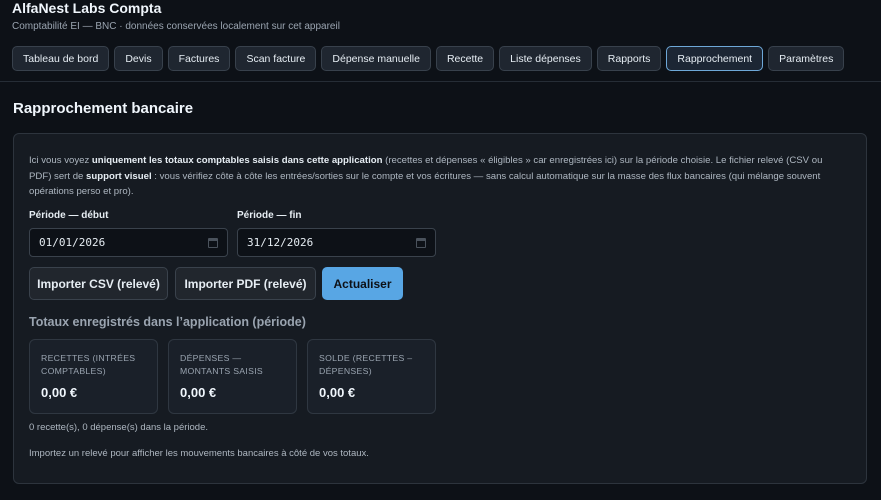 The image size is (881, 500). I want to click on tab-depense-manuelle: Dépense manuelle, so click(376, 58).